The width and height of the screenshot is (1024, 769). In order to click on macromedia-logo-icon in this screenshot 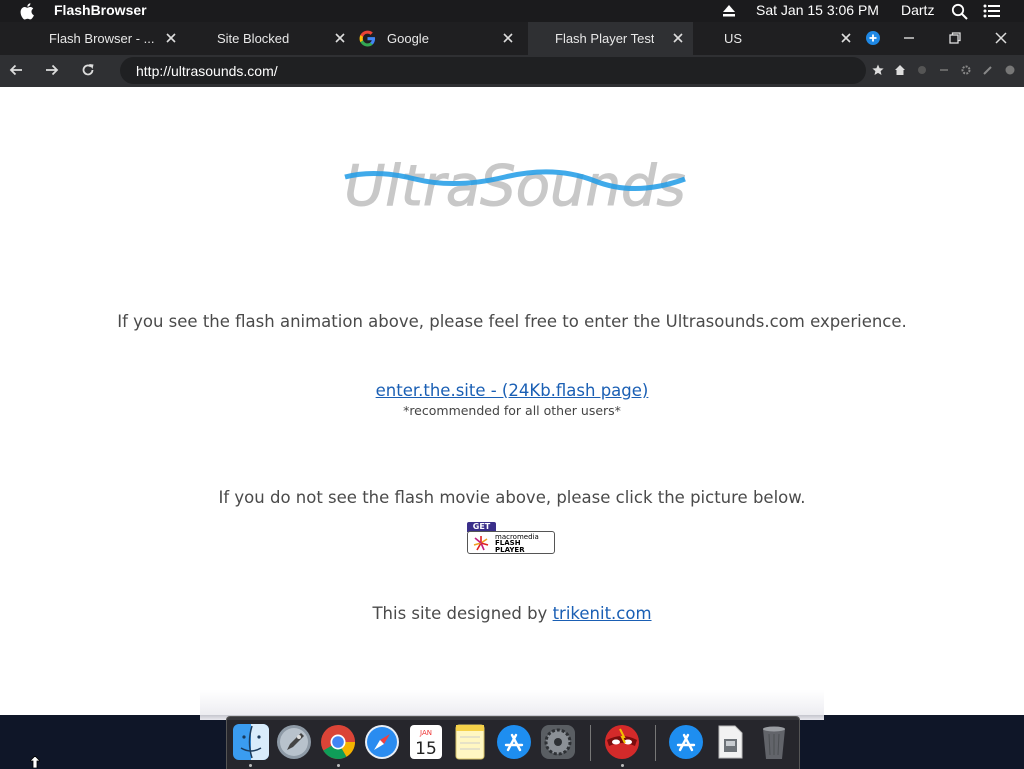, I will do `click(481, 543)`.